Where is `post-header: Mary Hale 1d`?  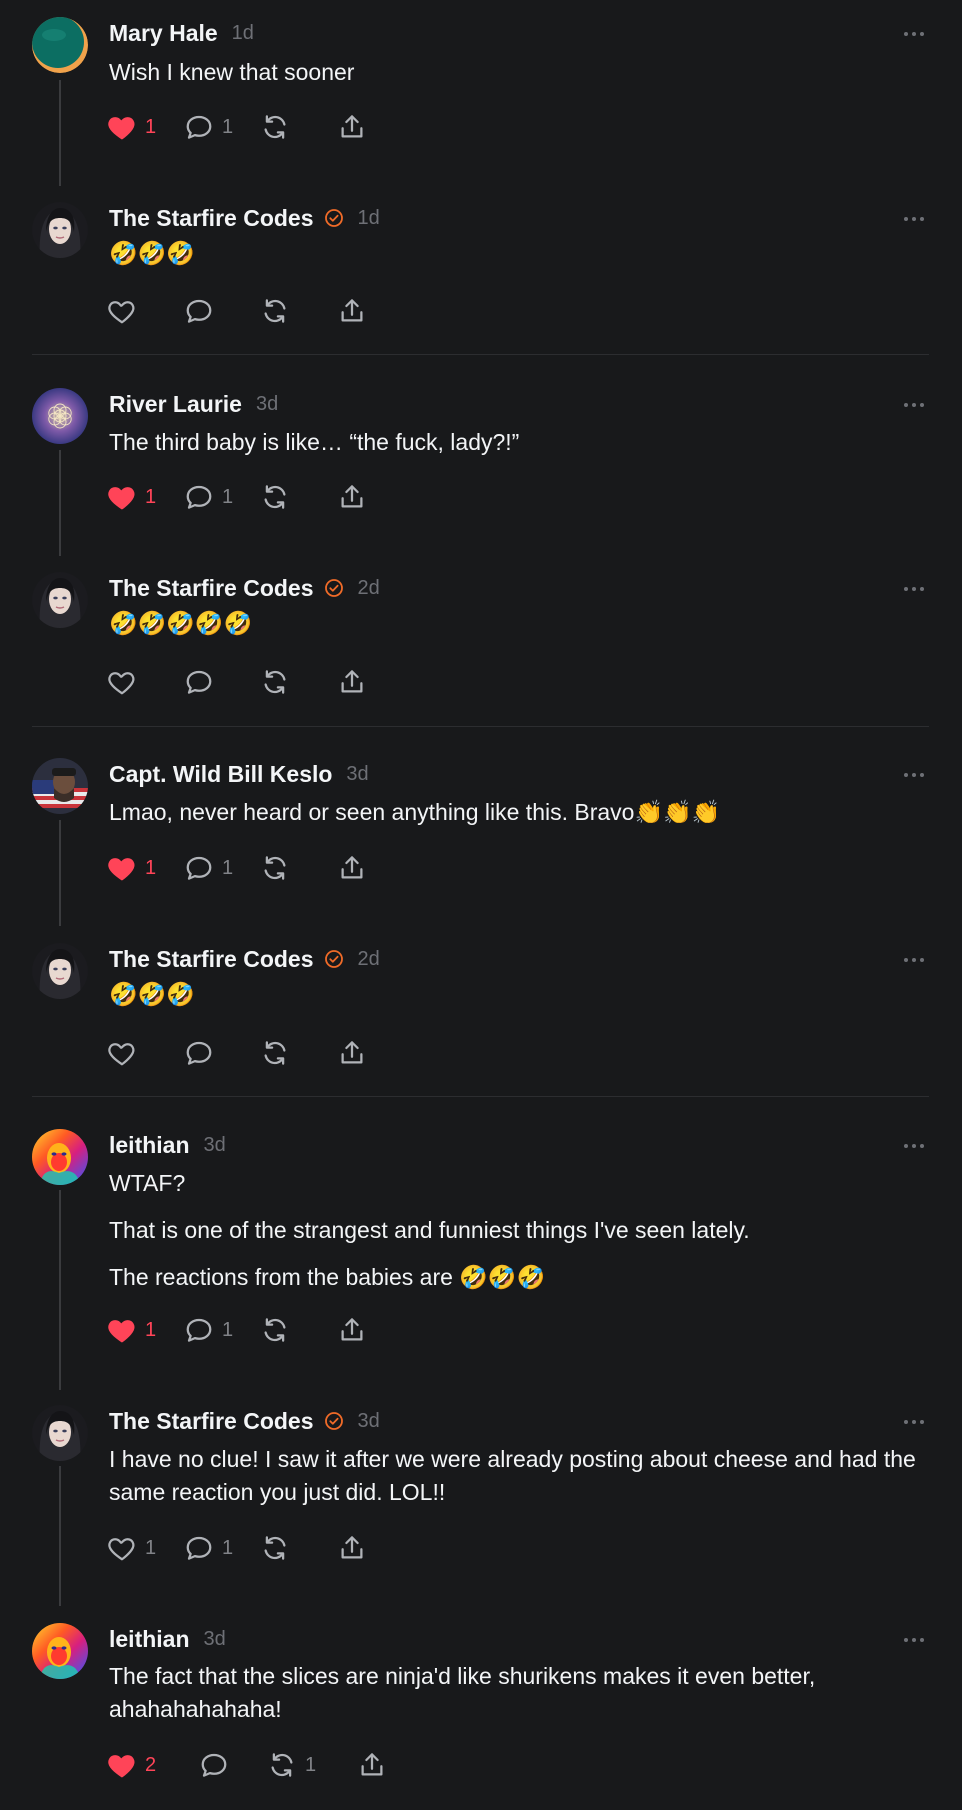
post-header: Mary Hale 1d is located at coordinates (181, 33).